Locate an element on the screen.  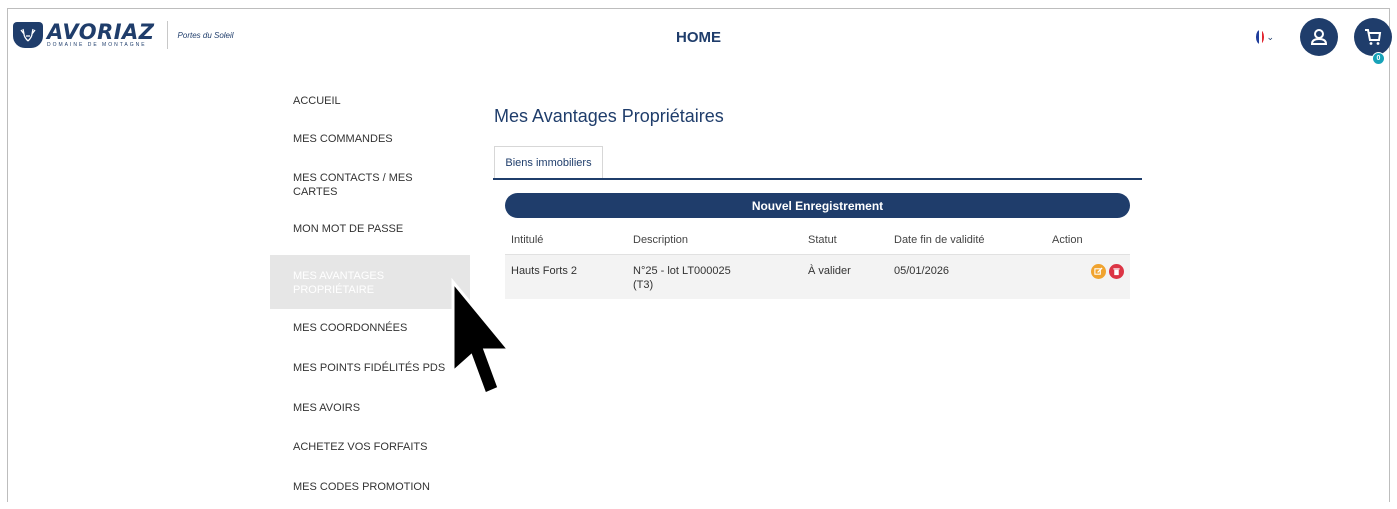
sidebar-item-avantages: MES AVANTAGES PROPRIÉTAIRE is located at coordinates (370, 282).